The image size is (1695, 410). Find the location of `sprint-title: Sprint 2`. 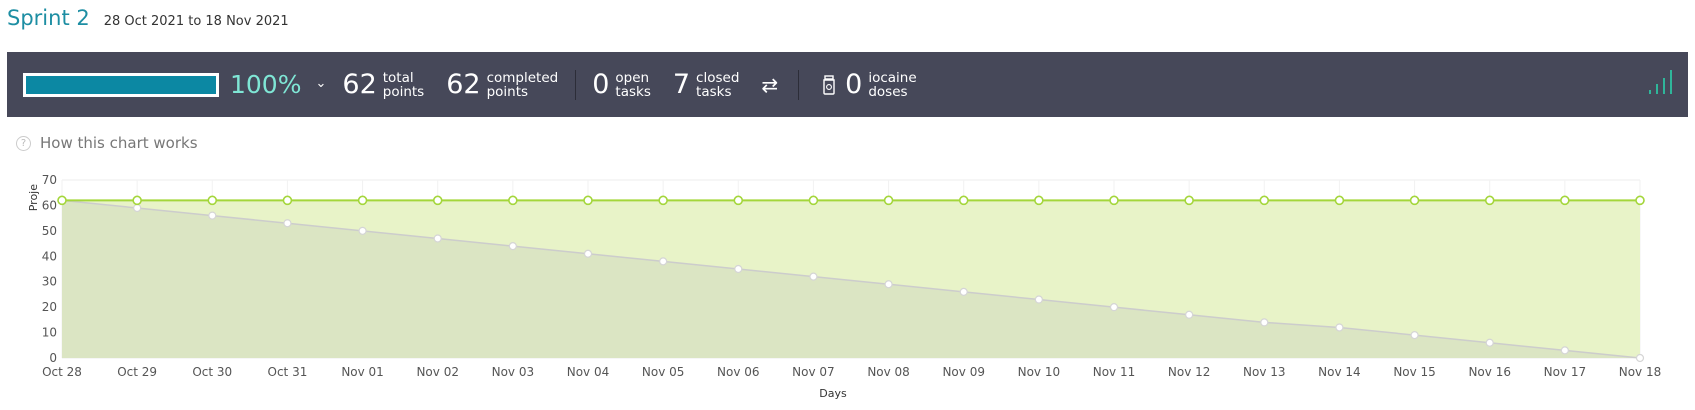

sprint-title: Sprint 2 is located at coordinates (48, 18).